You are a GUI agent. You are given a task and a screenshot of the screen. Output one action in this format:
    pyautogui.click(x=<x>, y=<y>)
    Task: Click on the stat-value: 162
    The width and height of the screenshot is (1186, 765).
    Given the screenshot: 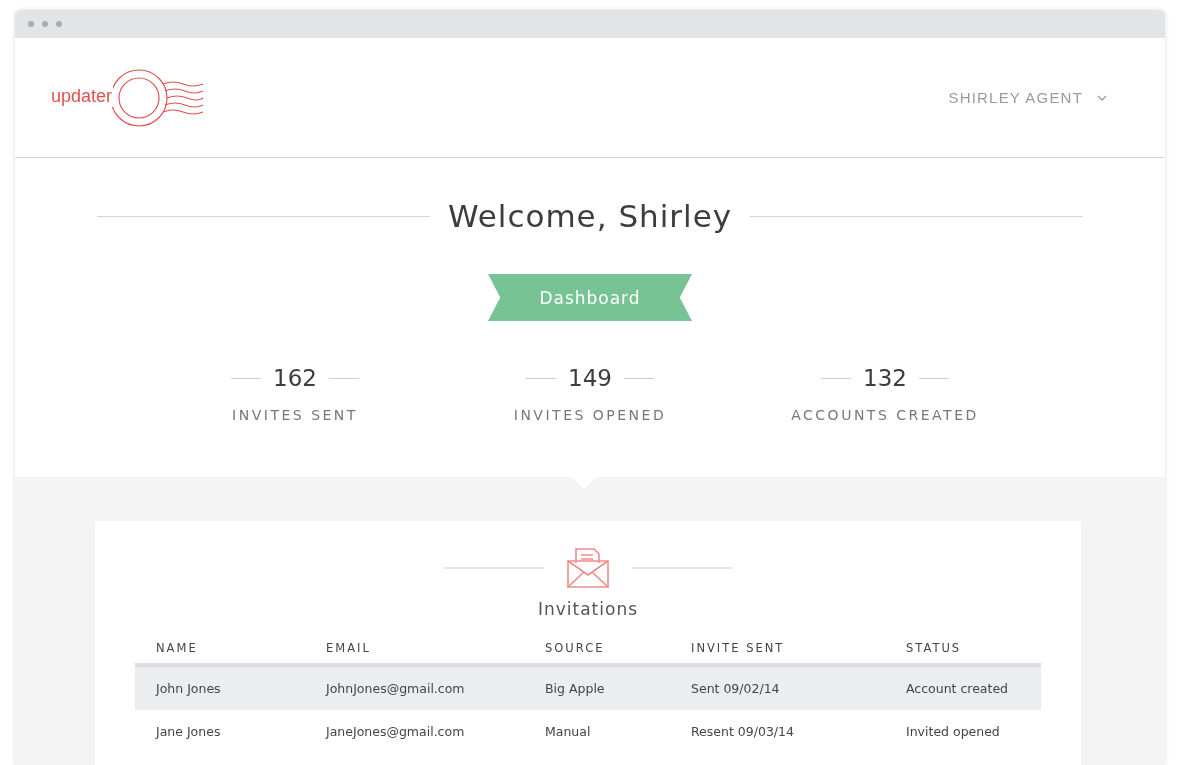 What is the action you would take?
    pyautogui.click(x=295, y=378)
    